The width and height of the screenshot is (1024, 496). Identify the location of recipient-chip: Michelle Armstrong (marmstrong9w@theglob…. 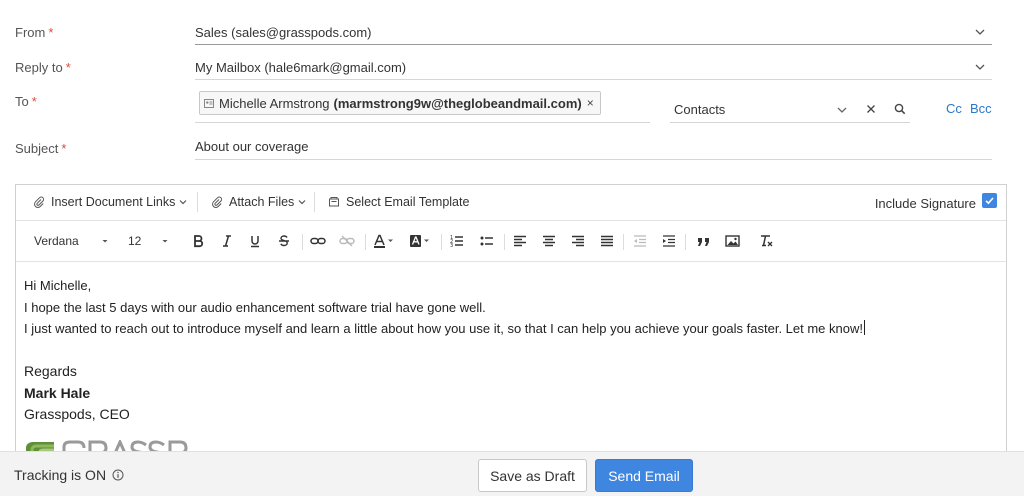
(400, 103).